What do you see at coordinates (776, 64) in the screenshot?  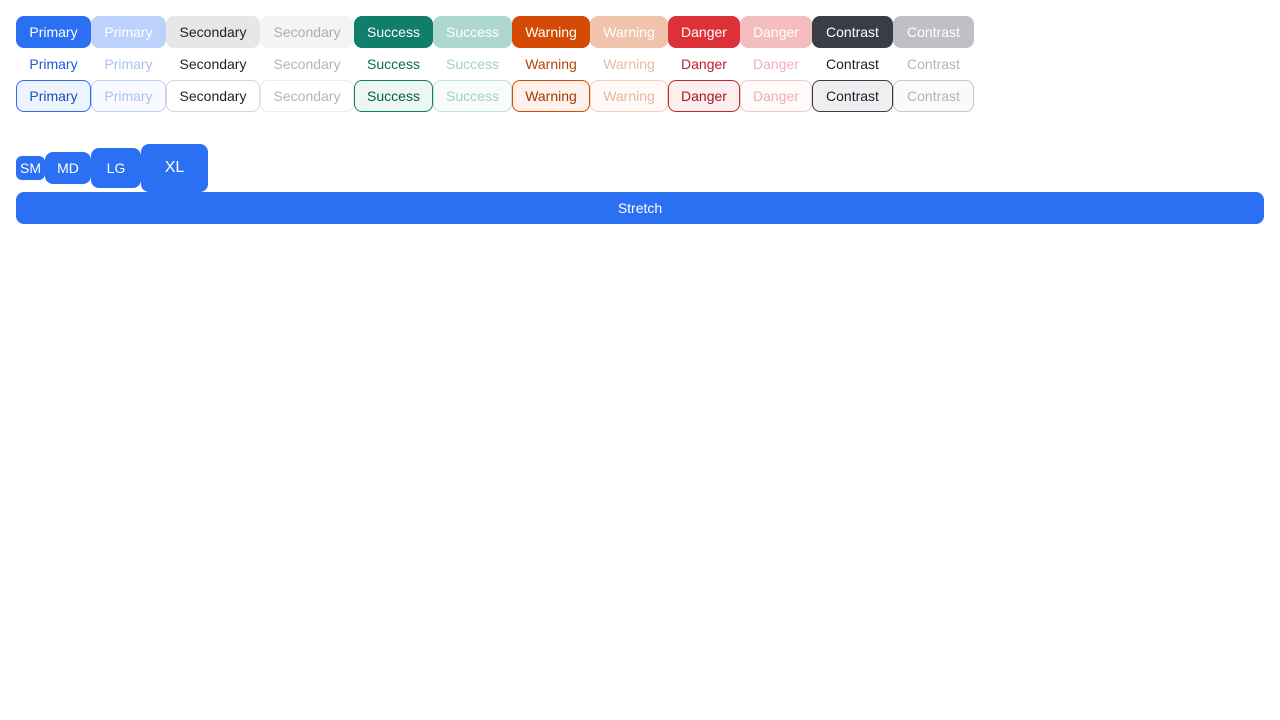 I see `ghost-danger-disabled-button: Danger` at bounding box center [776, 64].